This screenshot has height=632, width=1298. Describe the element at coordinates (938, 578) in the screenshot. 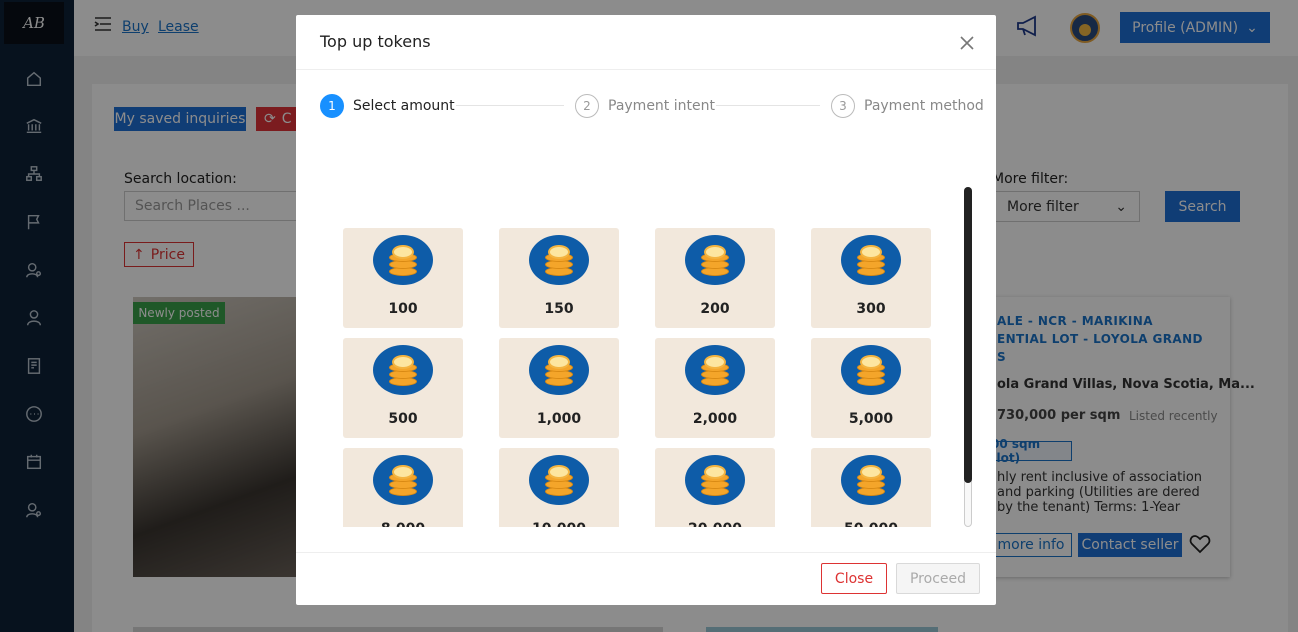

I see `proceed-button: Proceed` at that location.